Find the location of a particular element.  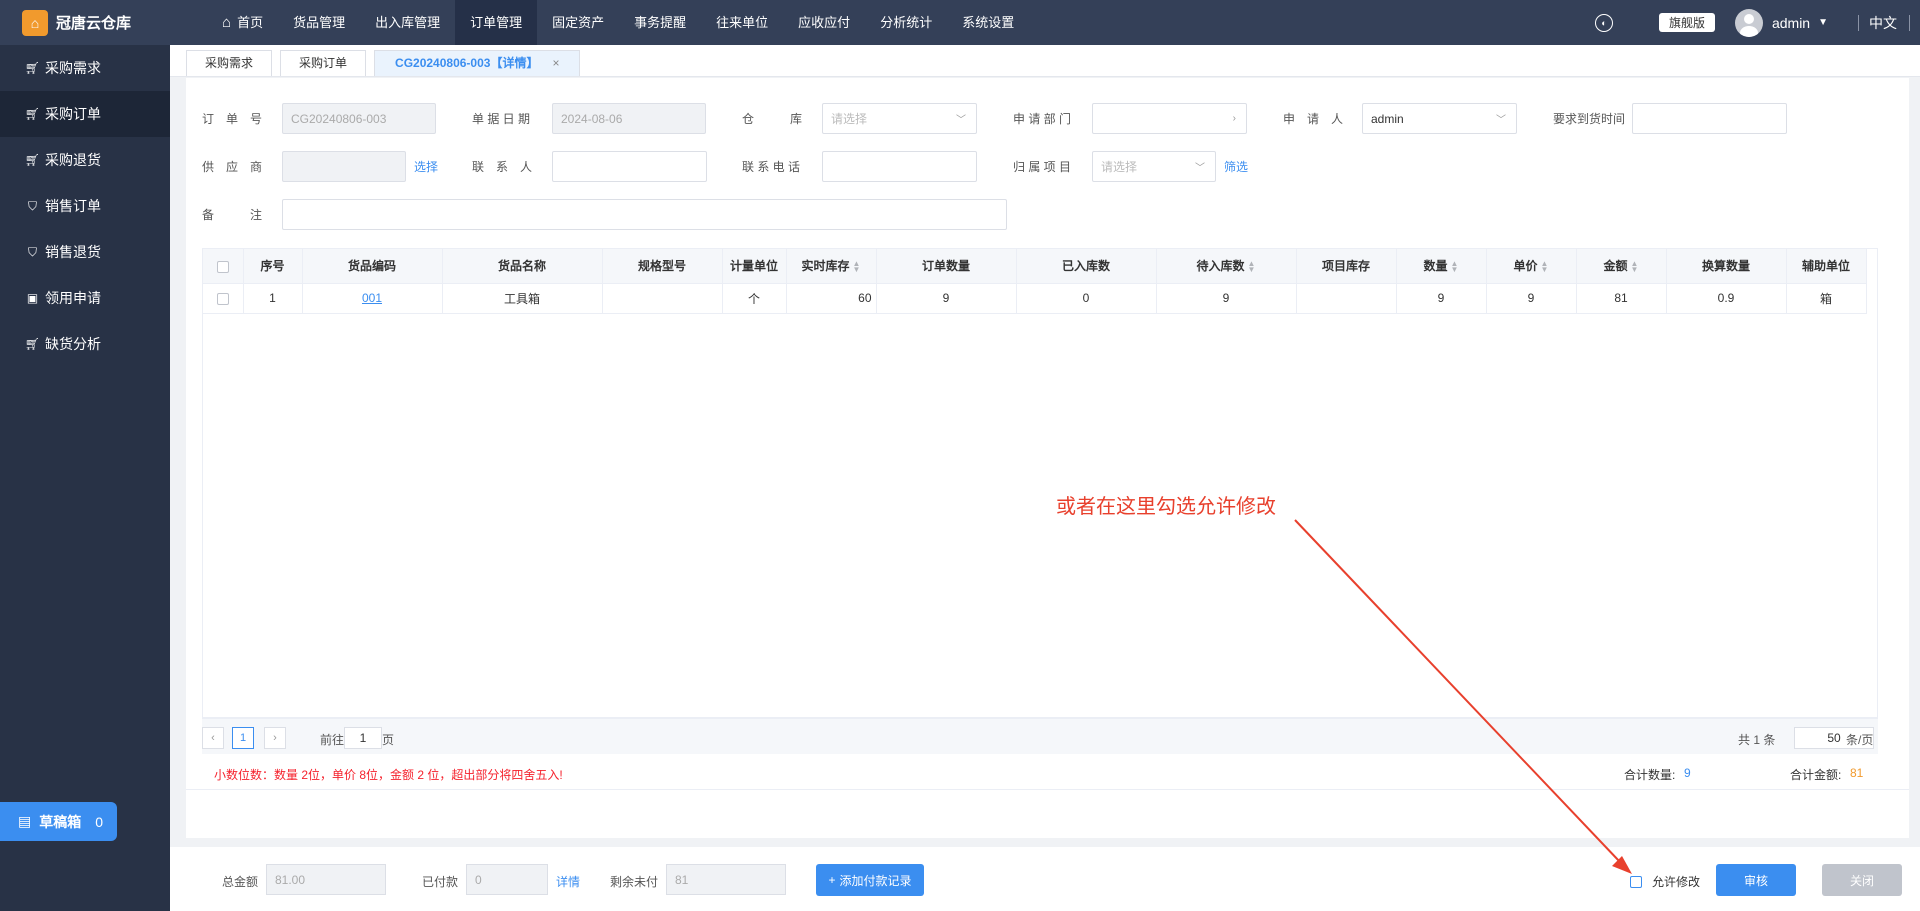

nav-item-finance: 应收应付 is located at coordinates (824, 22).